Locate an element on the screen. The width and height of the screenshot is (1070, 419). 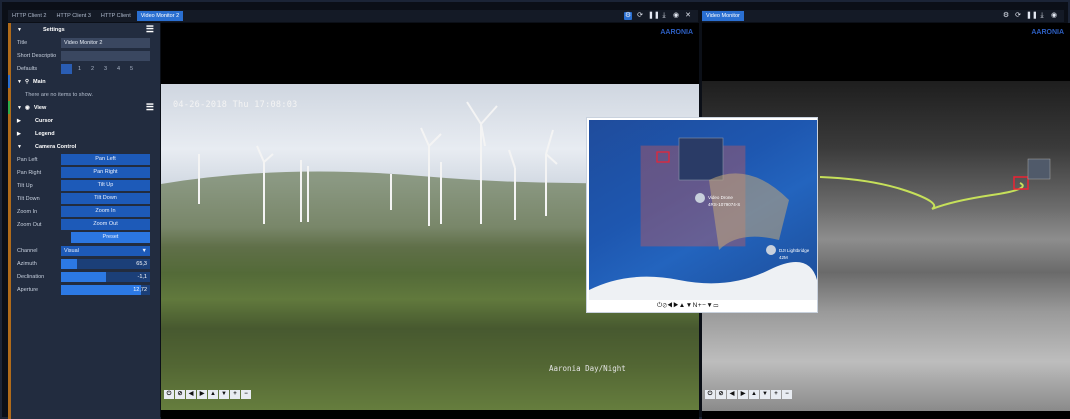
close-icon: ✕ is located at coordinates (688, 16).